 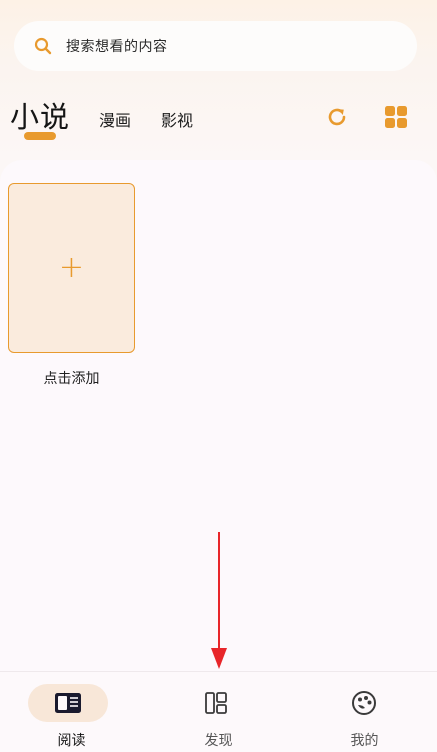 I want to click on nav-discover-label: 发现, so click(x=218, y=741).